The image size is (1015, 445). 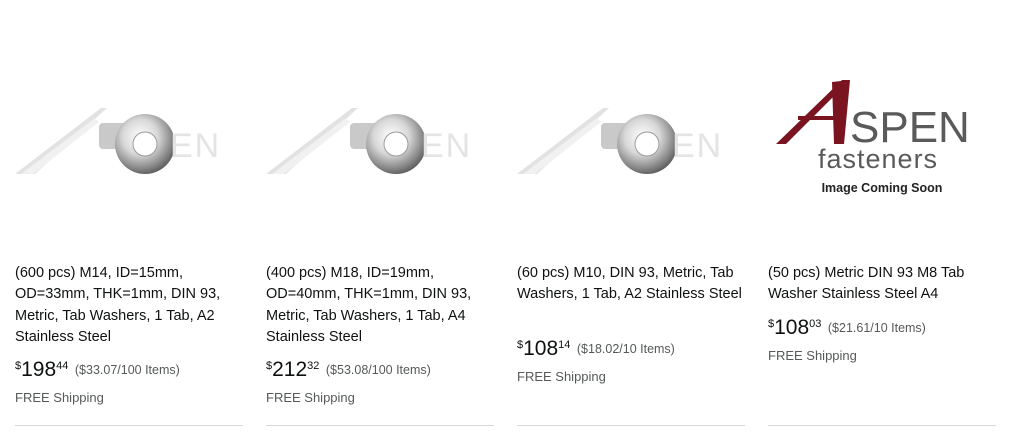 I want to click on product-price: $19844, so click(x=41, y=370).